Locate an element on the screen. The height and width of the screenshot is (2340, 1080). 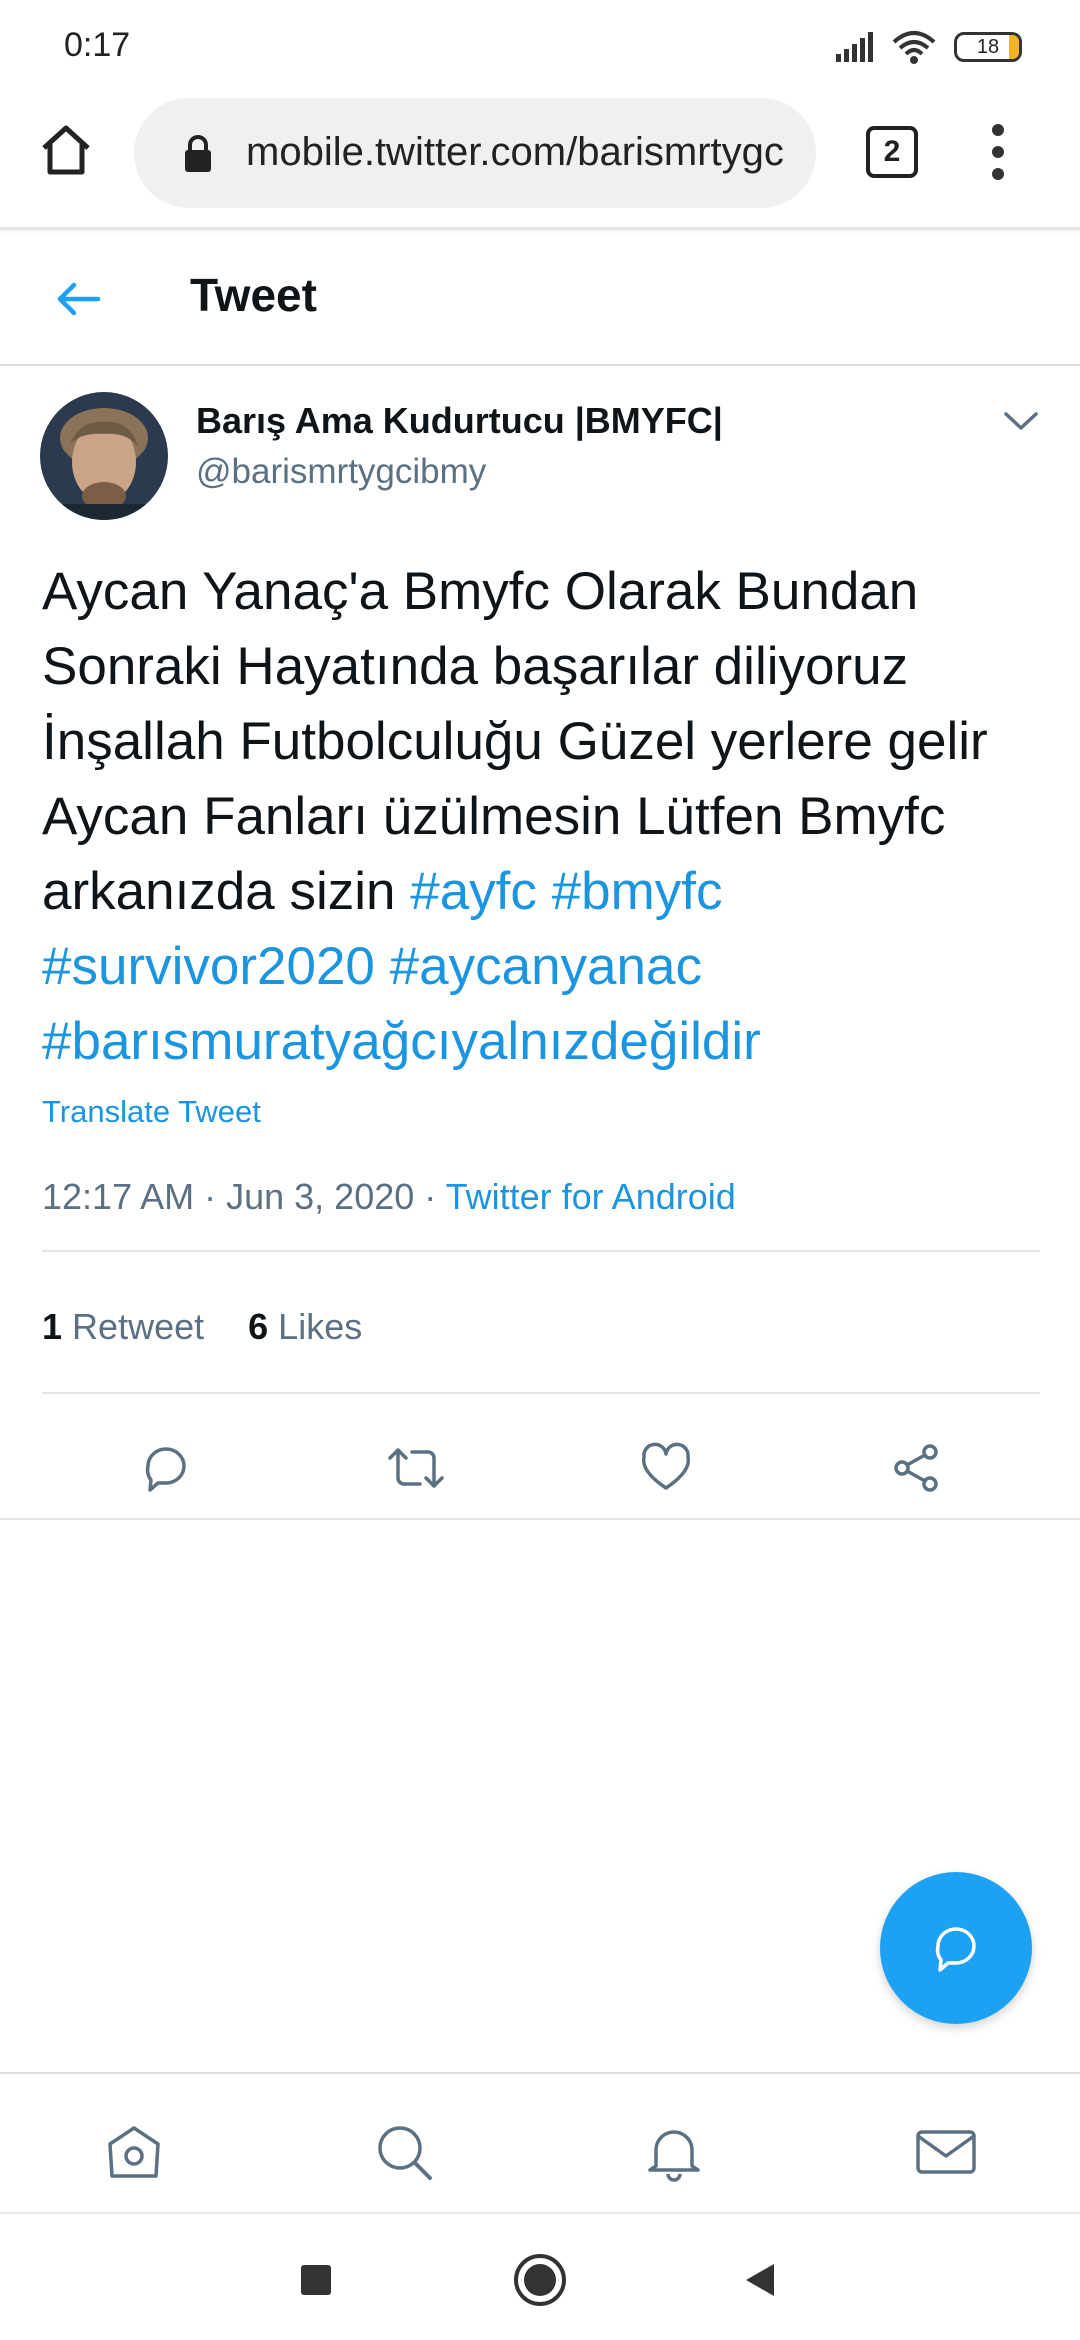
browser-home-button is located at coordinates (66, 150).